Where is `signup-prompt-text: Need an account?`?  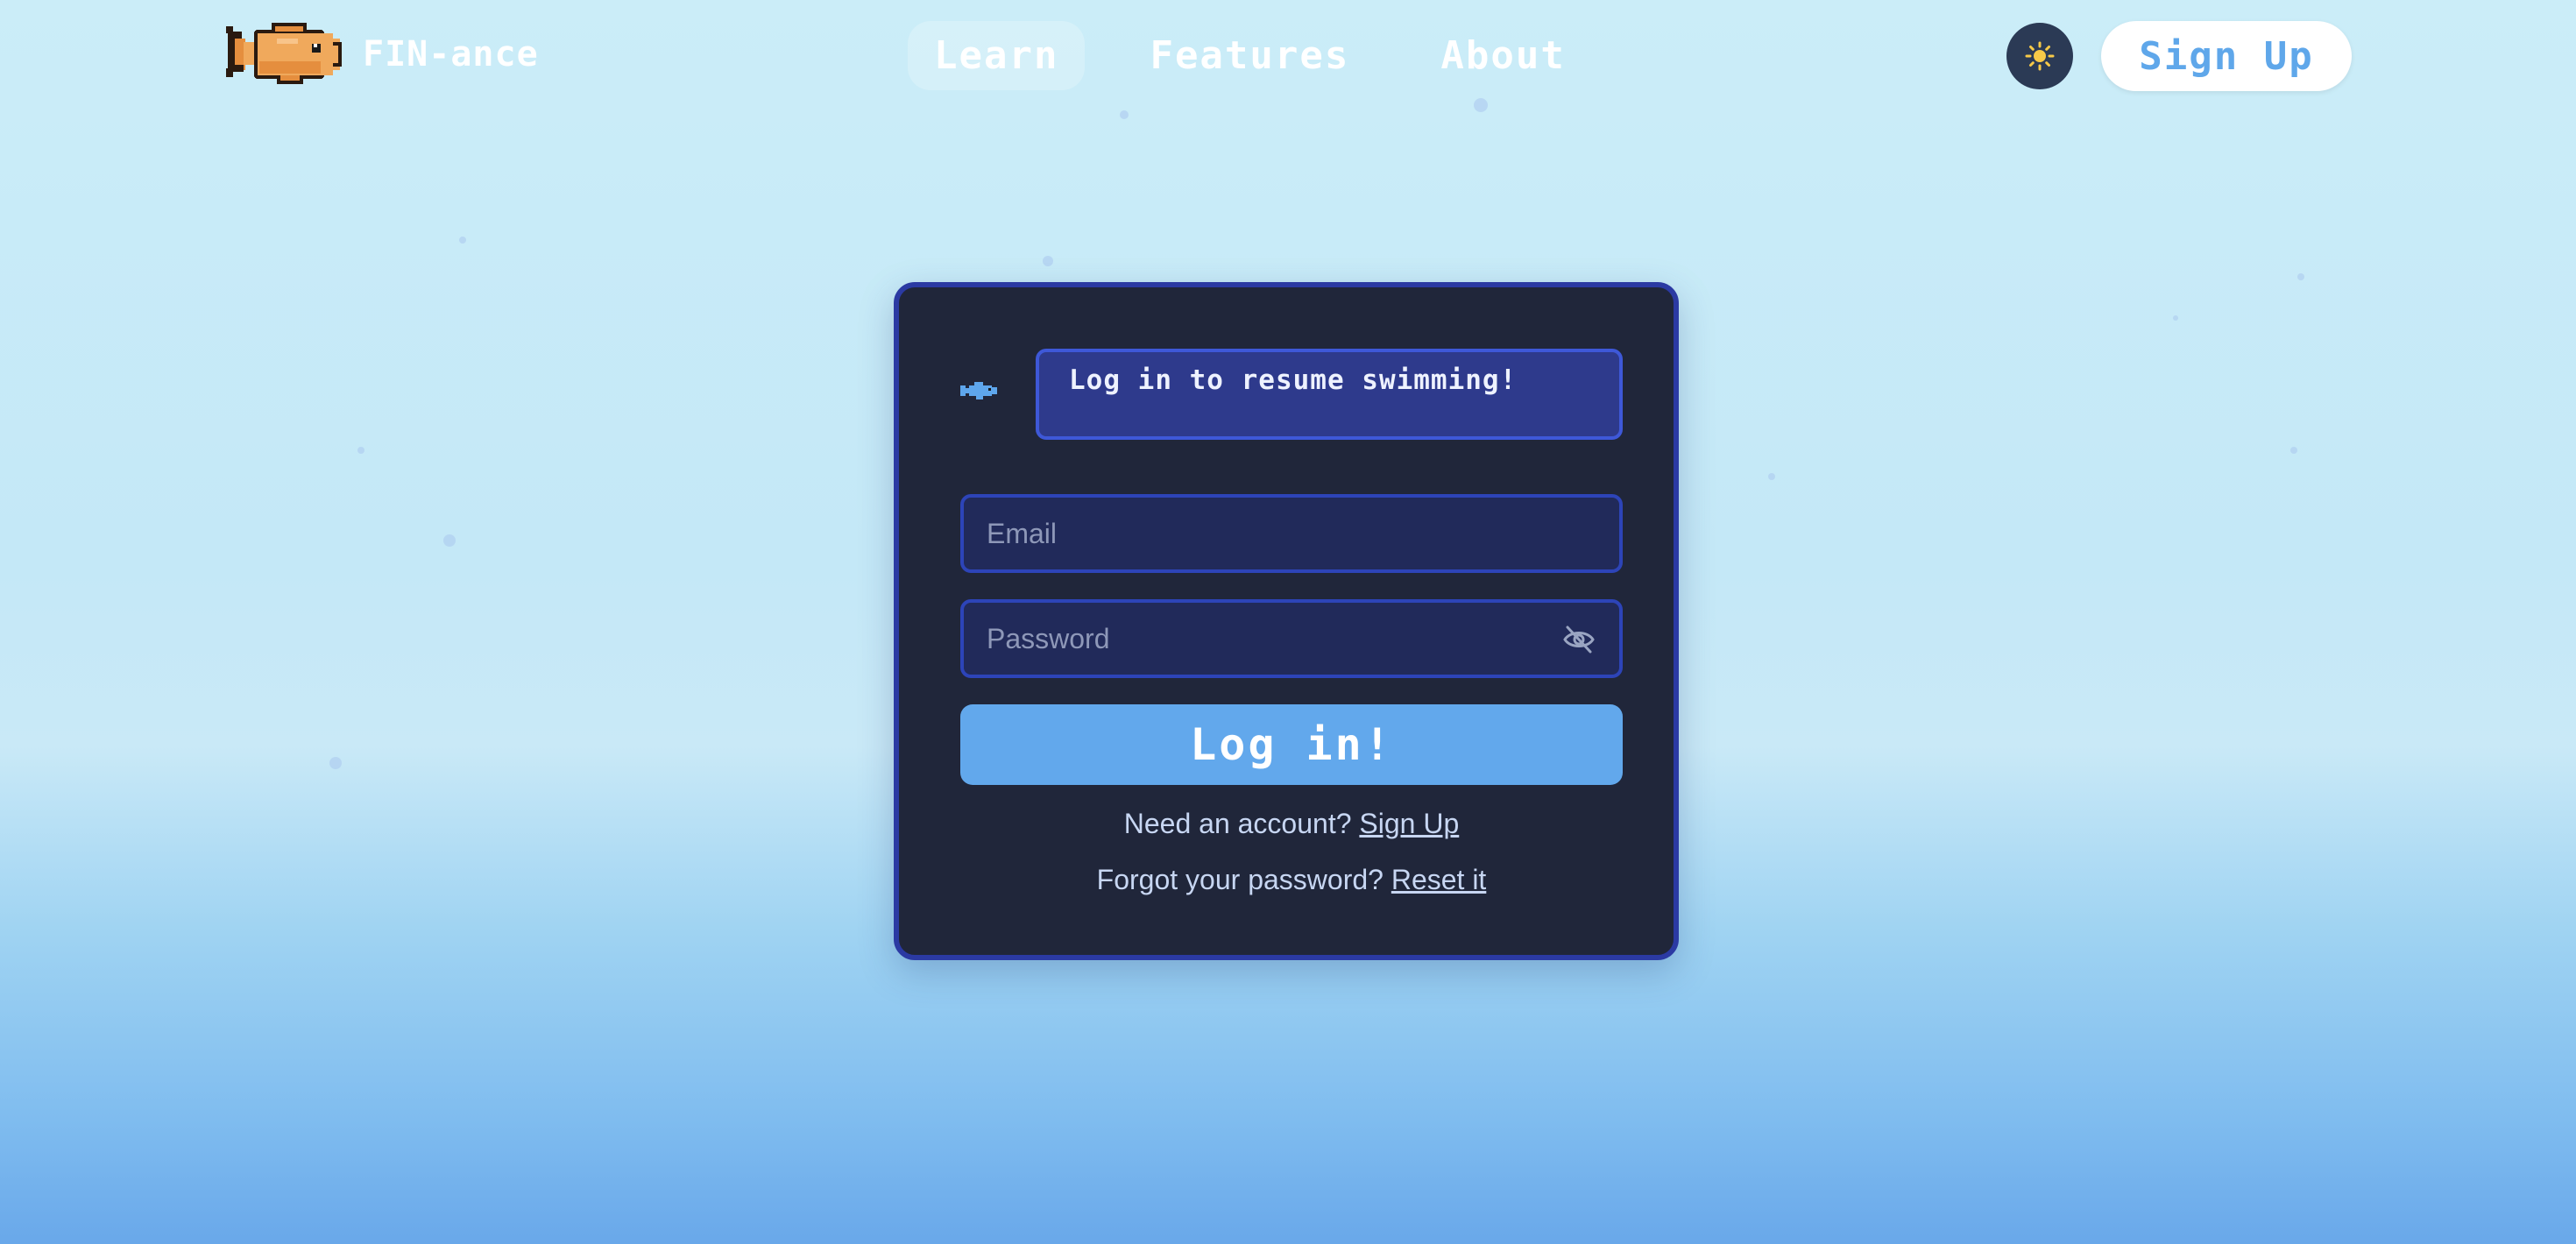 signup-prompt-text: Need an account? is located at coordinates (1237, 823).